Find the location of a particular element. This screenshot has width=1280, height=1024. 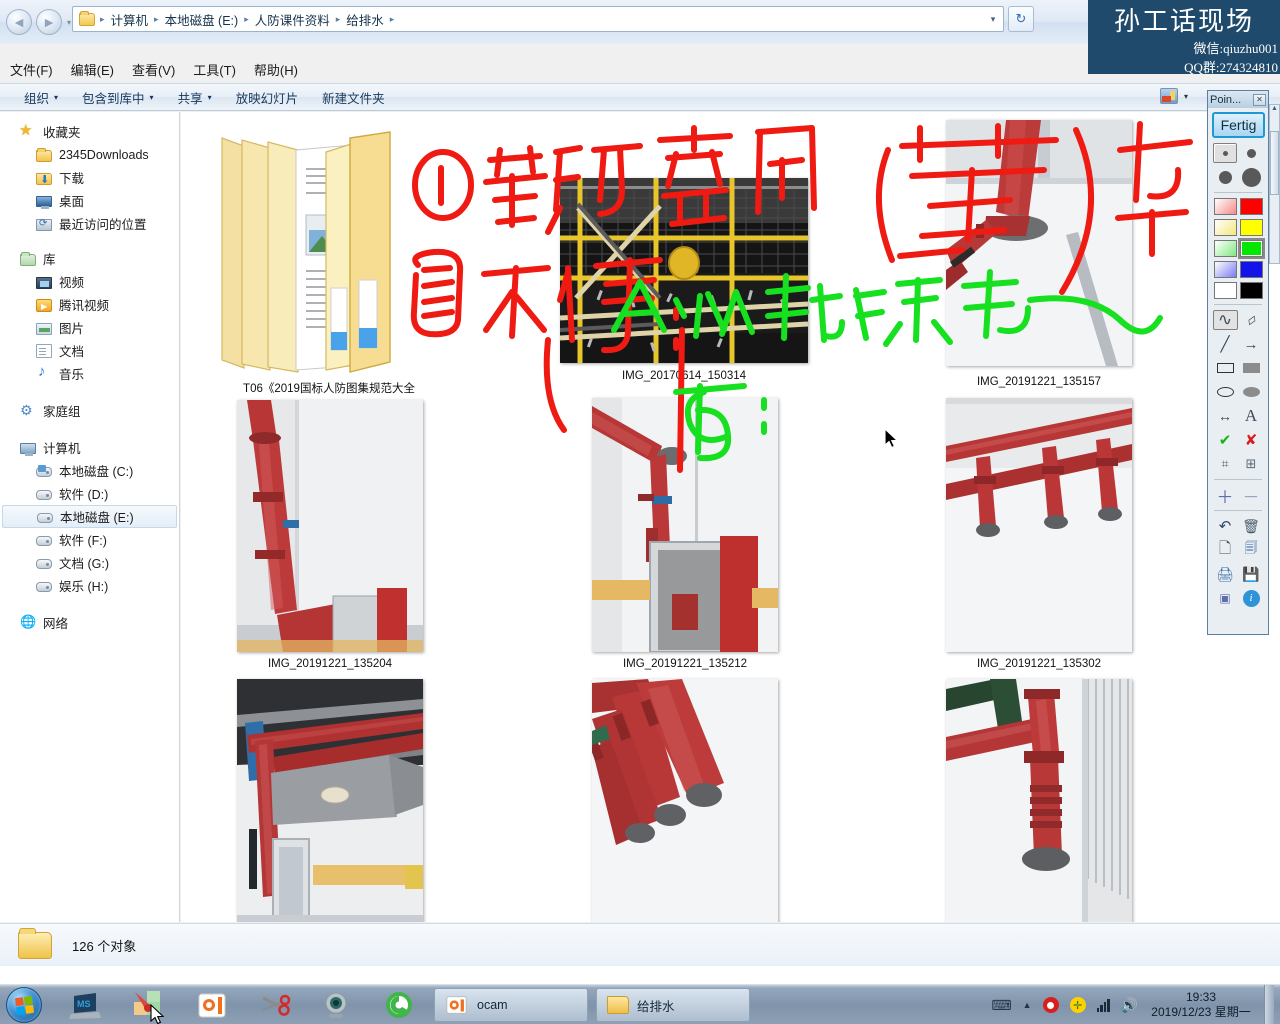

menu-help: 帮助(H) is located at coordinates (276, 69).